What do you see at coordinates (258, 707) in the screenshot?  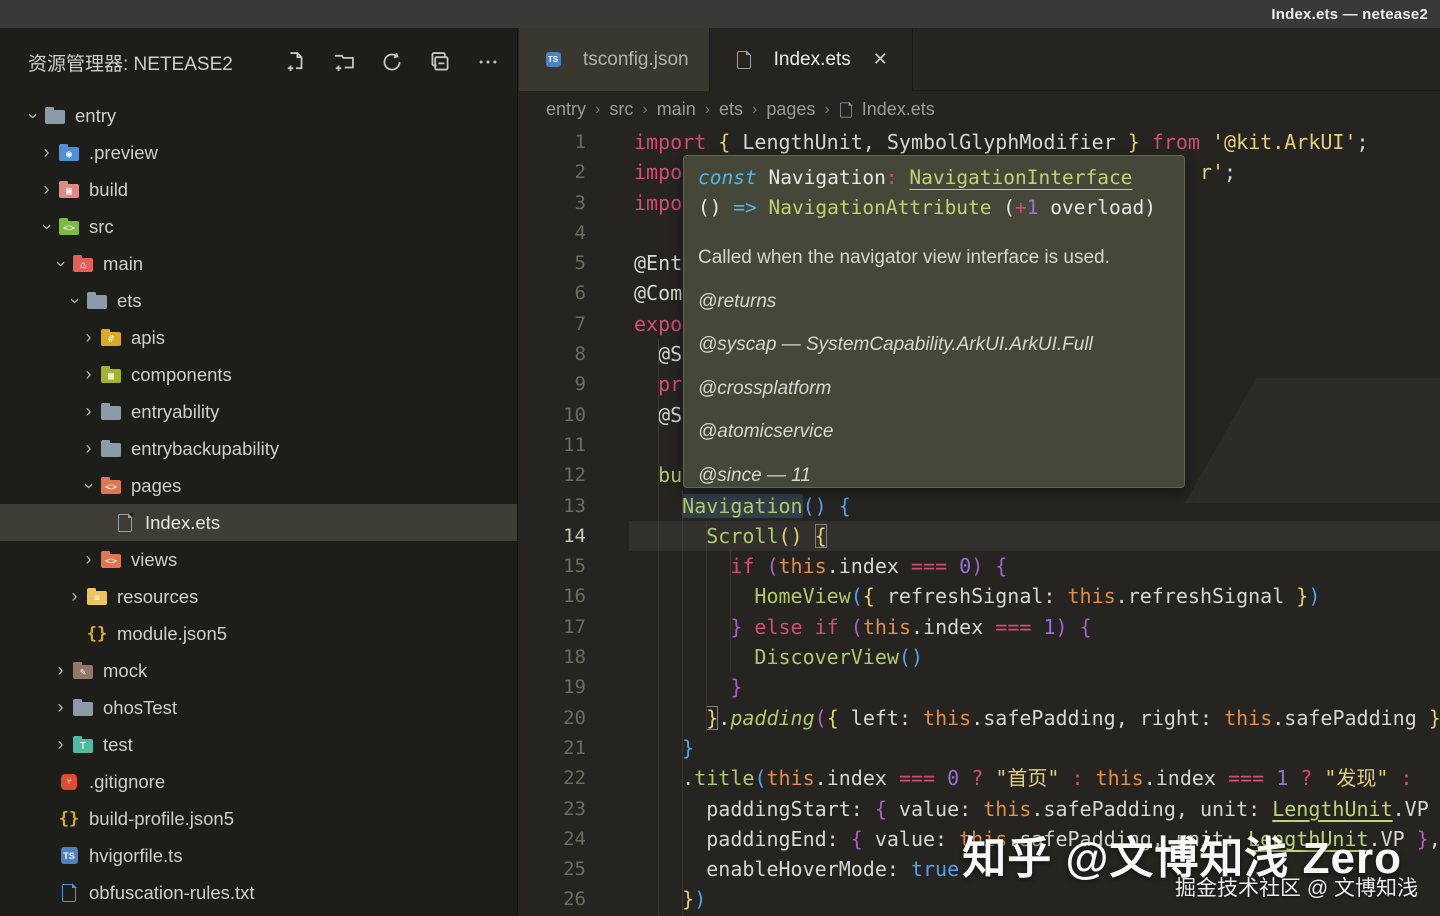 I see `tree-item-ohosTest: › ohosTest` at bounding box center [258, 707].